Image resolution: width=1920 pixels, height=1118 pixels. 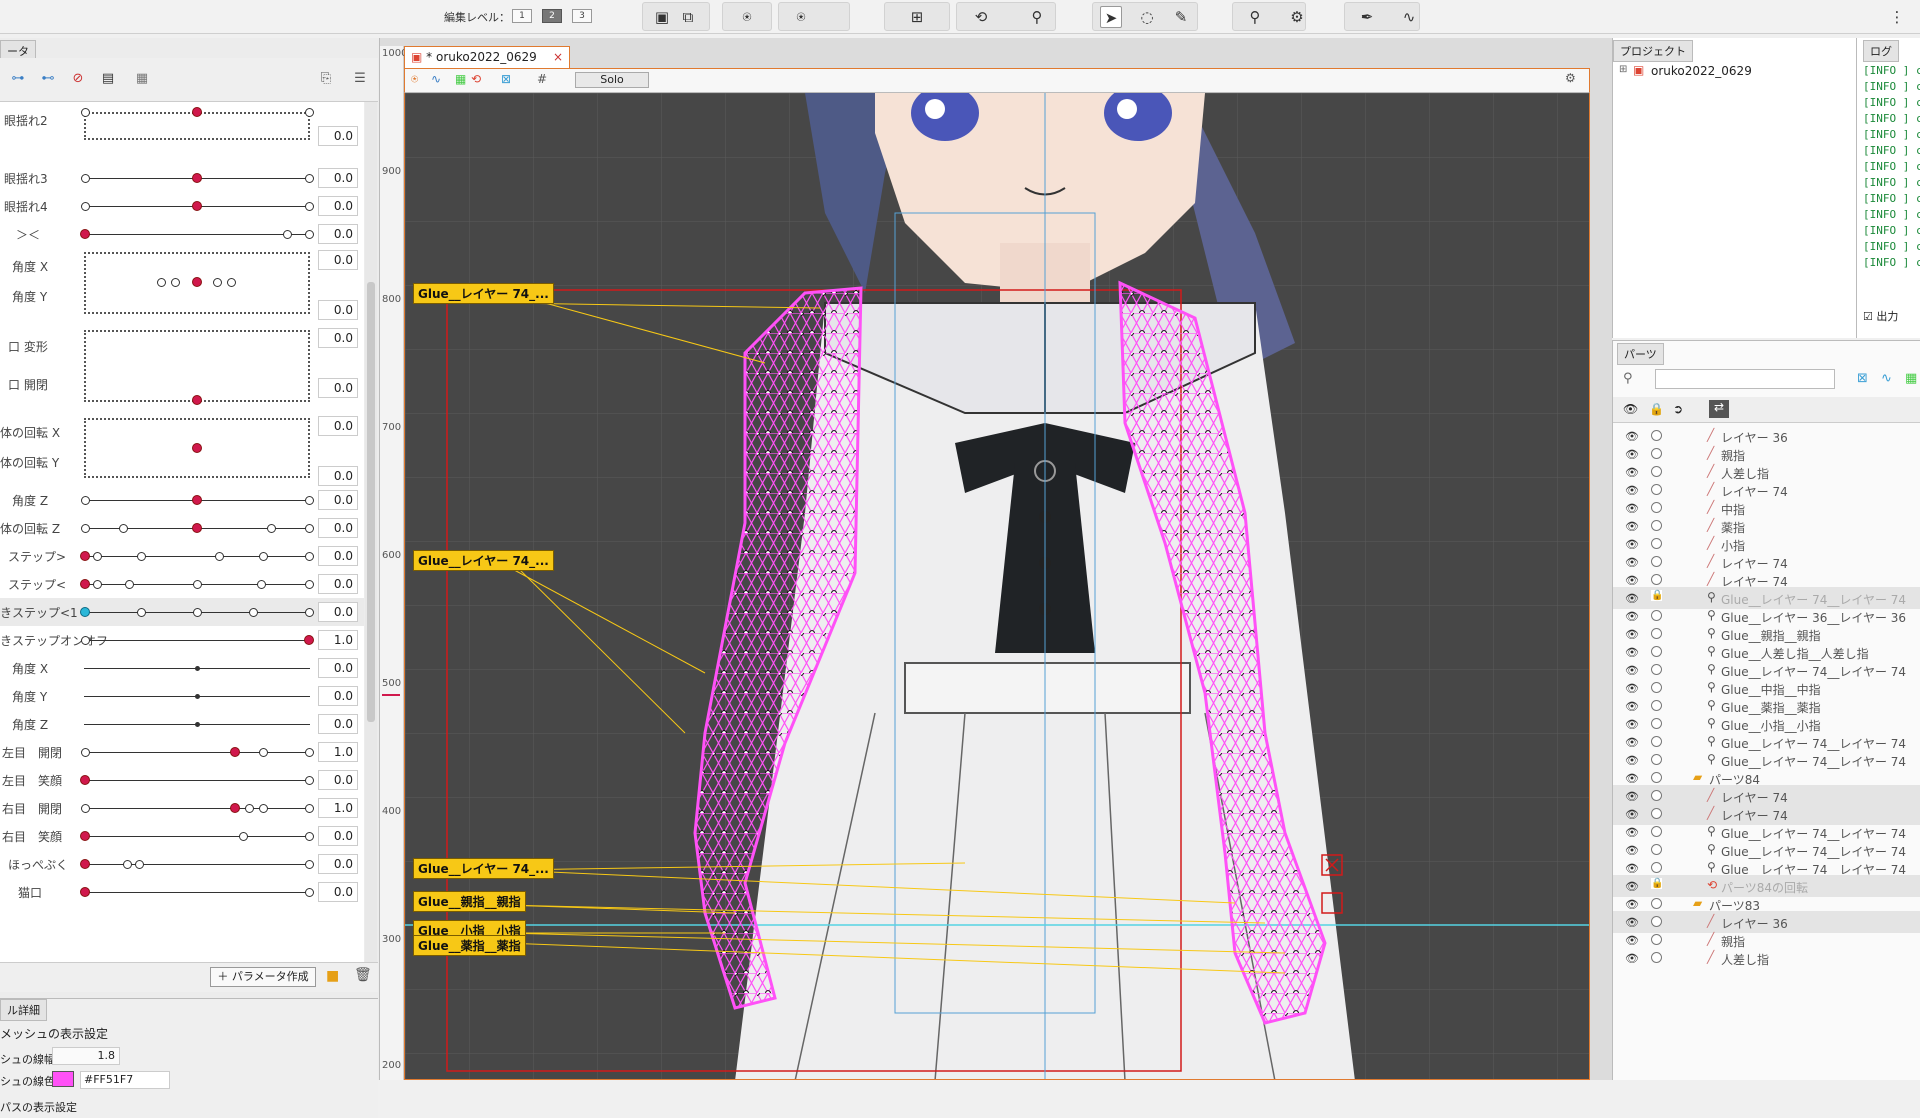 I want to click on mesh-display-icon: ▦, so click(x=460, y=79).